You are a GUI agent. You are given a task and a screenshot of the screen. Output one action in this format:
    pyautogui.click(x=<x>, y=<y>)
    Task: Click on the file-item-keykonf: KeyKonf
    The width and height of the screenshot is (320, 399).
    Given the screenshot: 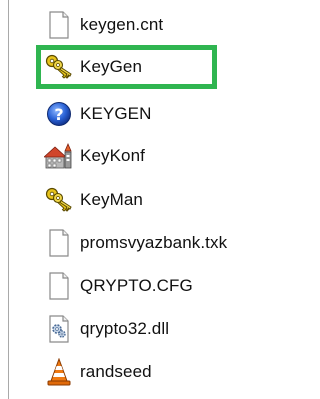 What is the action you would take?
    pyautogui.click(x=94, y=156)
    